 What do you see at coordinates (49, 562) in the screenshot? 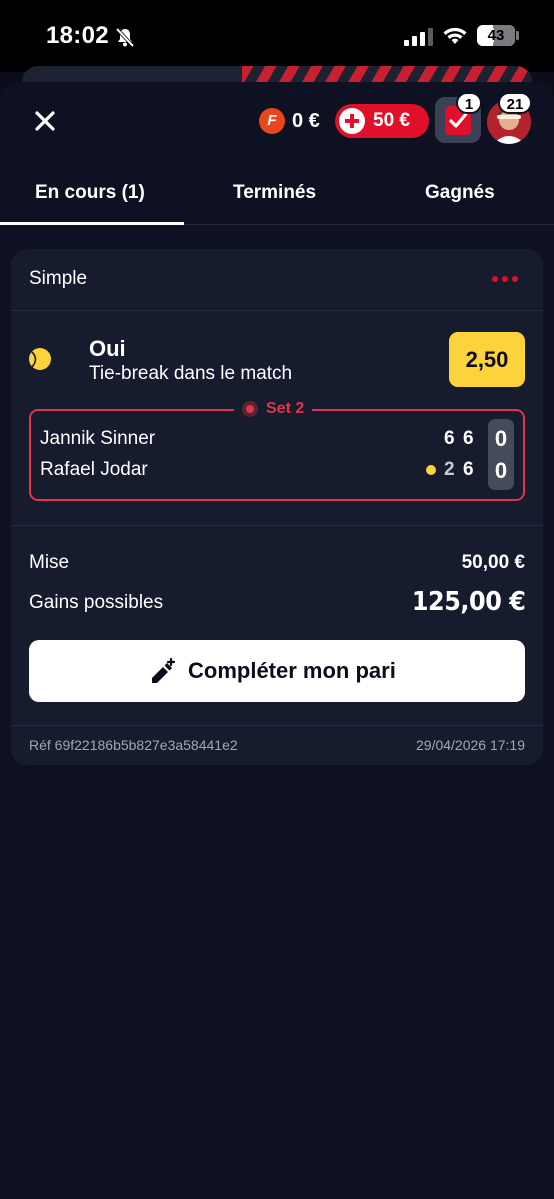
I see `stake-label: Mise` at bounding box center [49, 562].